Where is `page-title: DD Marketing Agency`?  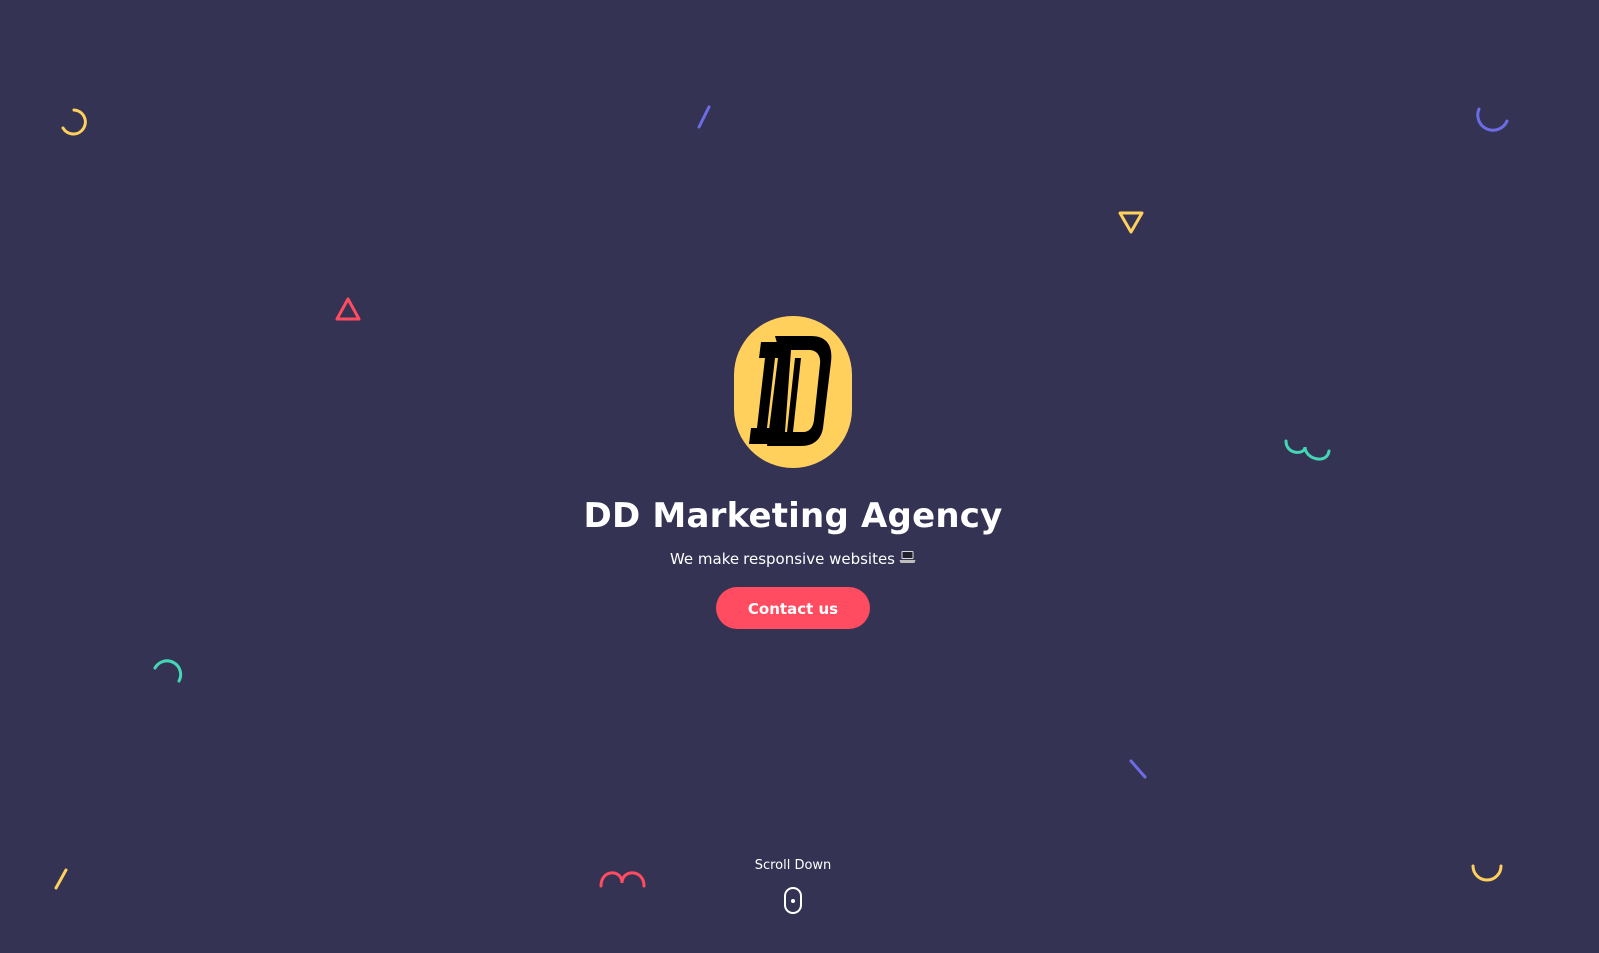
page-title: DD Marketing Agency is located at coordinates (793, 516).